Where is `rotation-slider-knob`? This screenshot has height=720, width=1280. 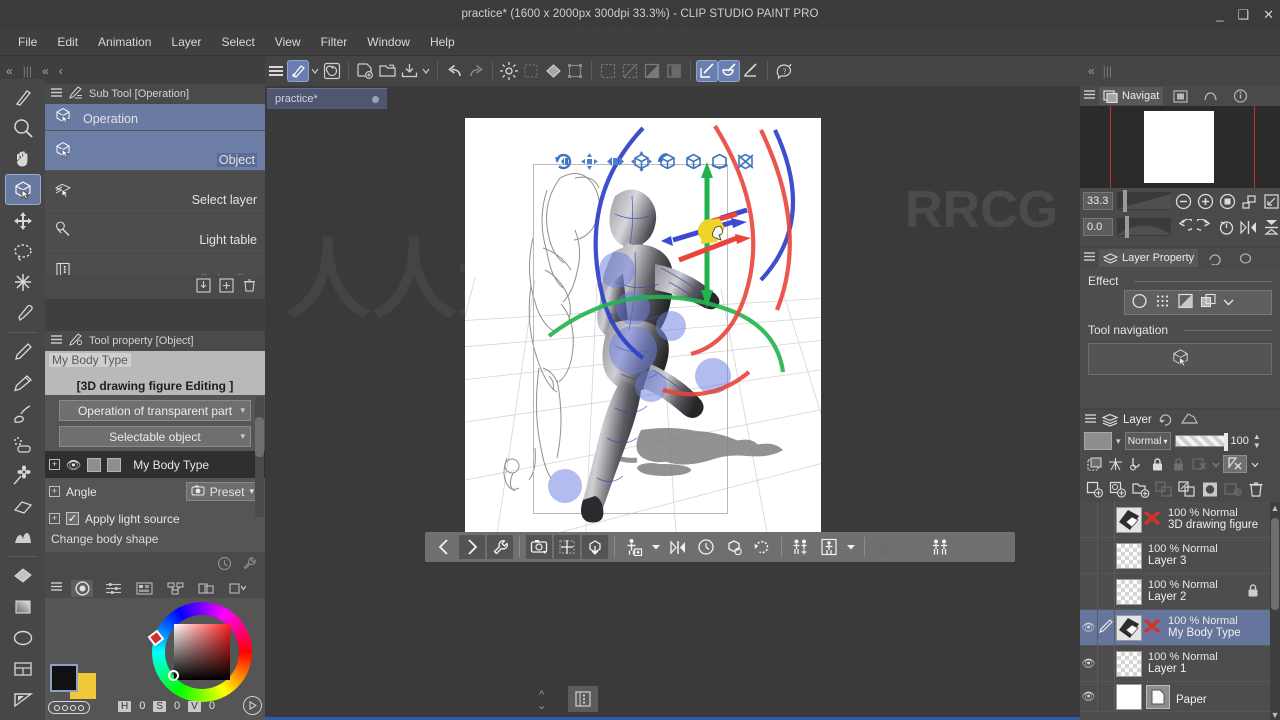 rotation-slider-knob is located at coordinates (1126, 227).